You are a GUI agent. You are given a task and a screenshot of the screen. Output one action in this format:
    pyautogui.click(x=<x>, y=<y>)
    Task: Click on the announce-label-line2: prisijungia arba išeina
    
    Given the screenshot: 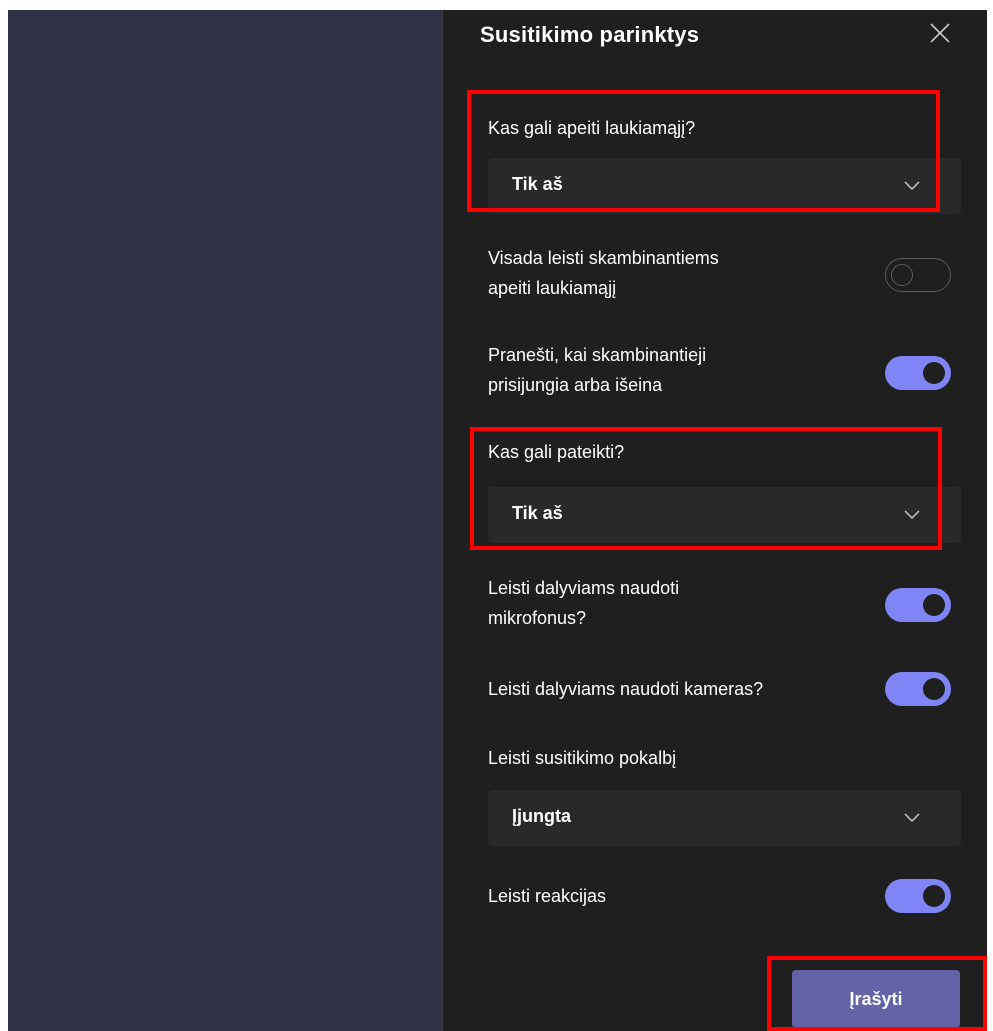 What is the action you would take?
    pyautogui.click(x=575, y=385)
    